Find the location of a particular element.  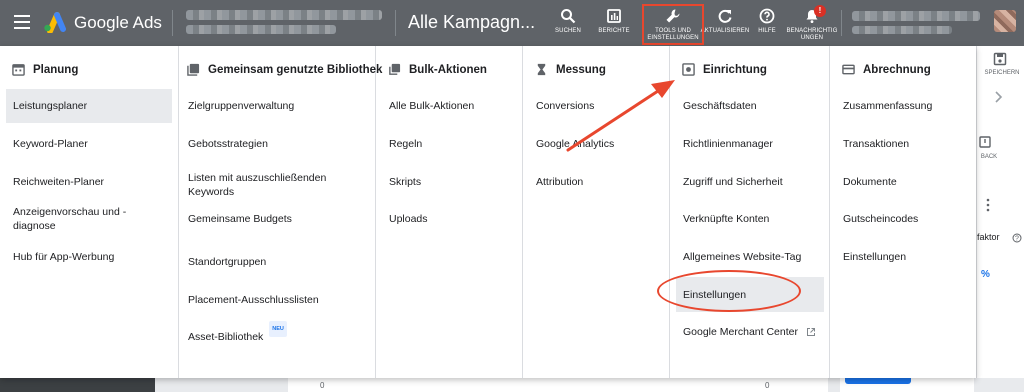

save-icon is located at coordinates (1000, 59).